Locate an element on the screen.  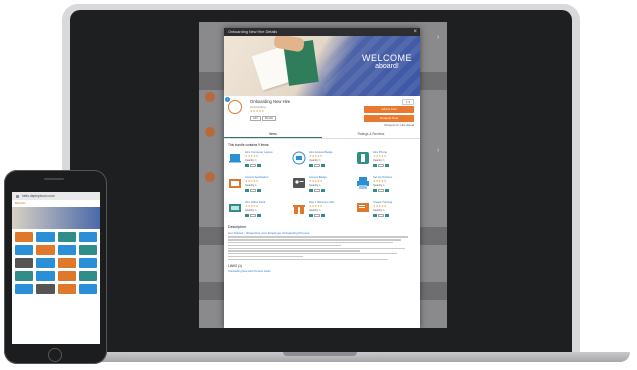
printer-icon is located at coordinates (363, 183).